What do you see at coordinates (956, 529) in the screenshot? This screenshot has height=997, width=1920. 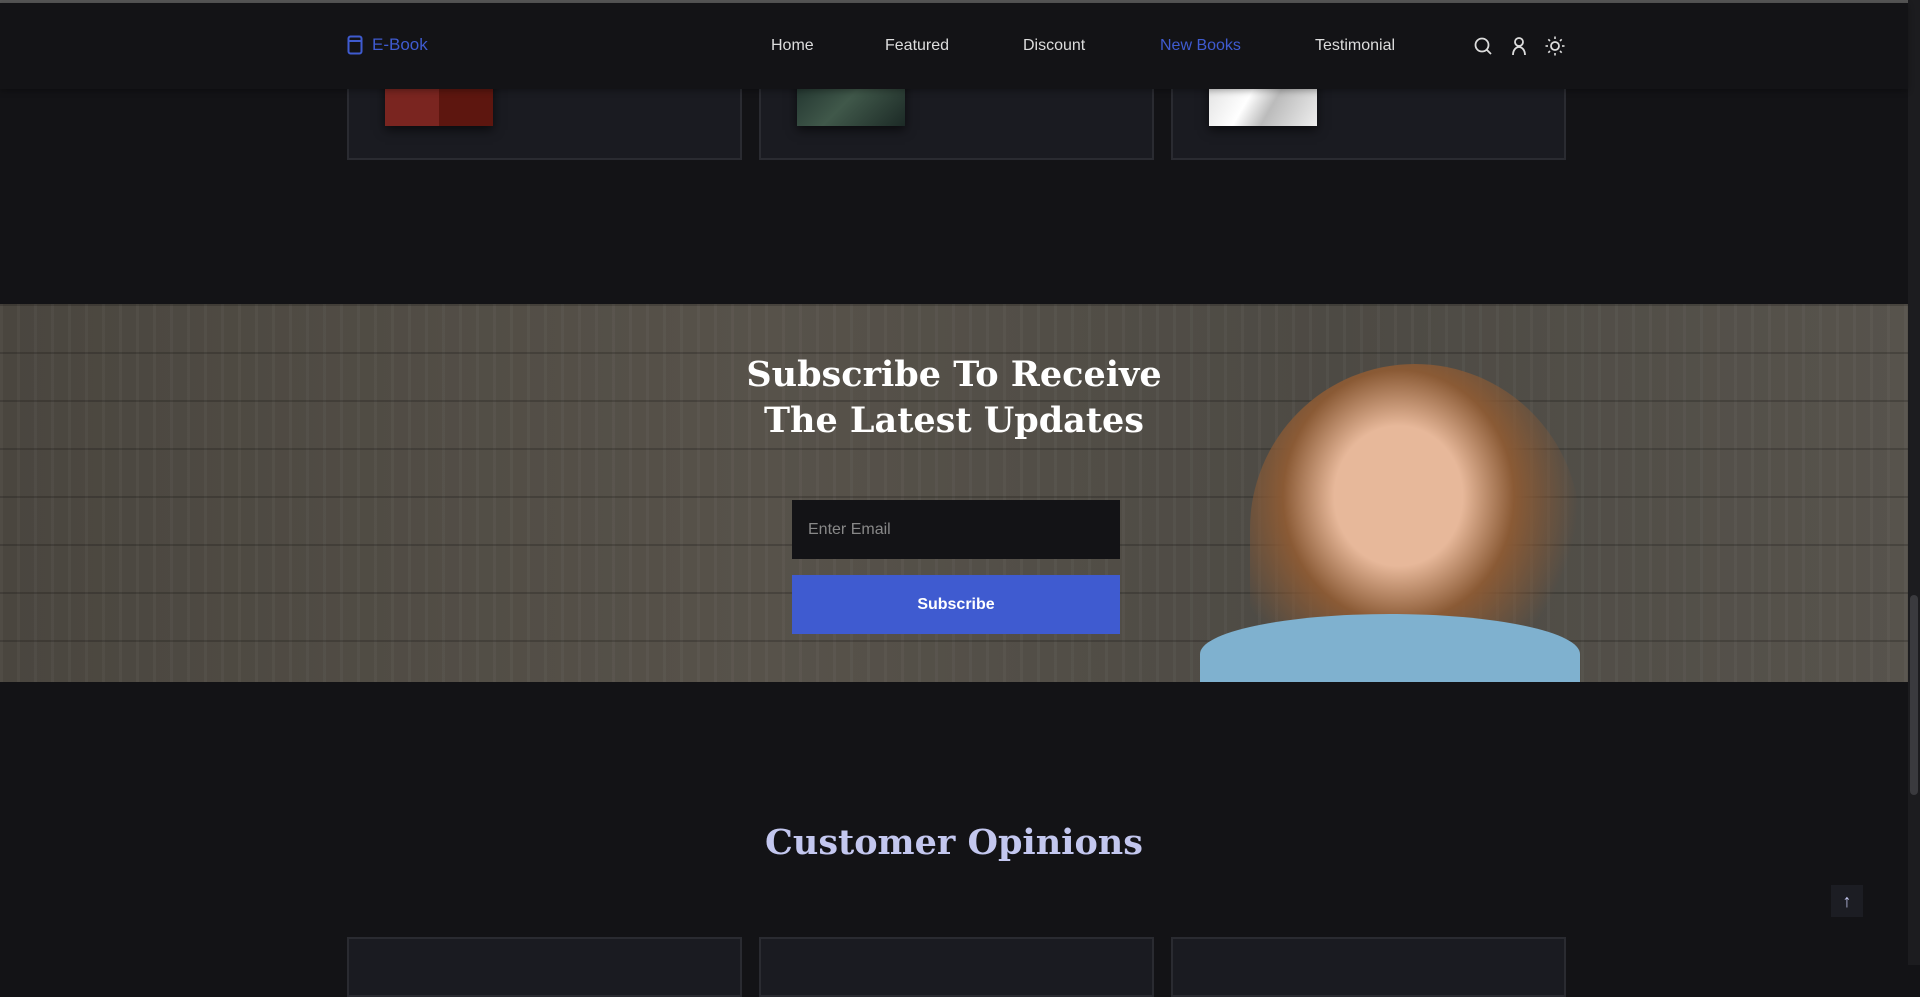 I see `email-input` at bounding box center [956, 529].